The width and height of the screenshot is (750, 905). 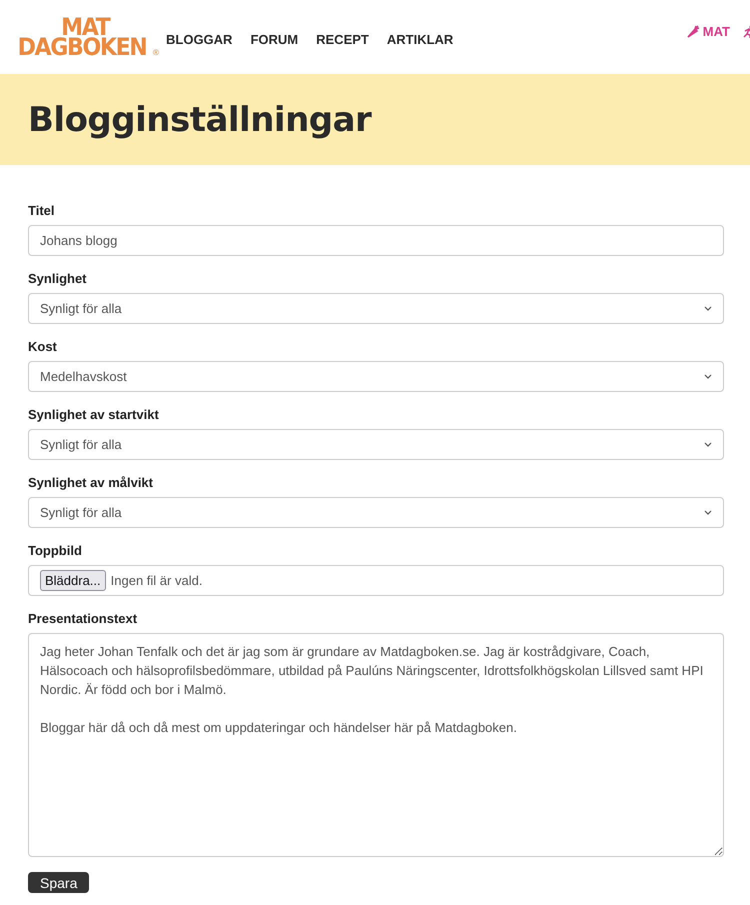 I want to click on field-label: Titel, so click(x=42, y=210).